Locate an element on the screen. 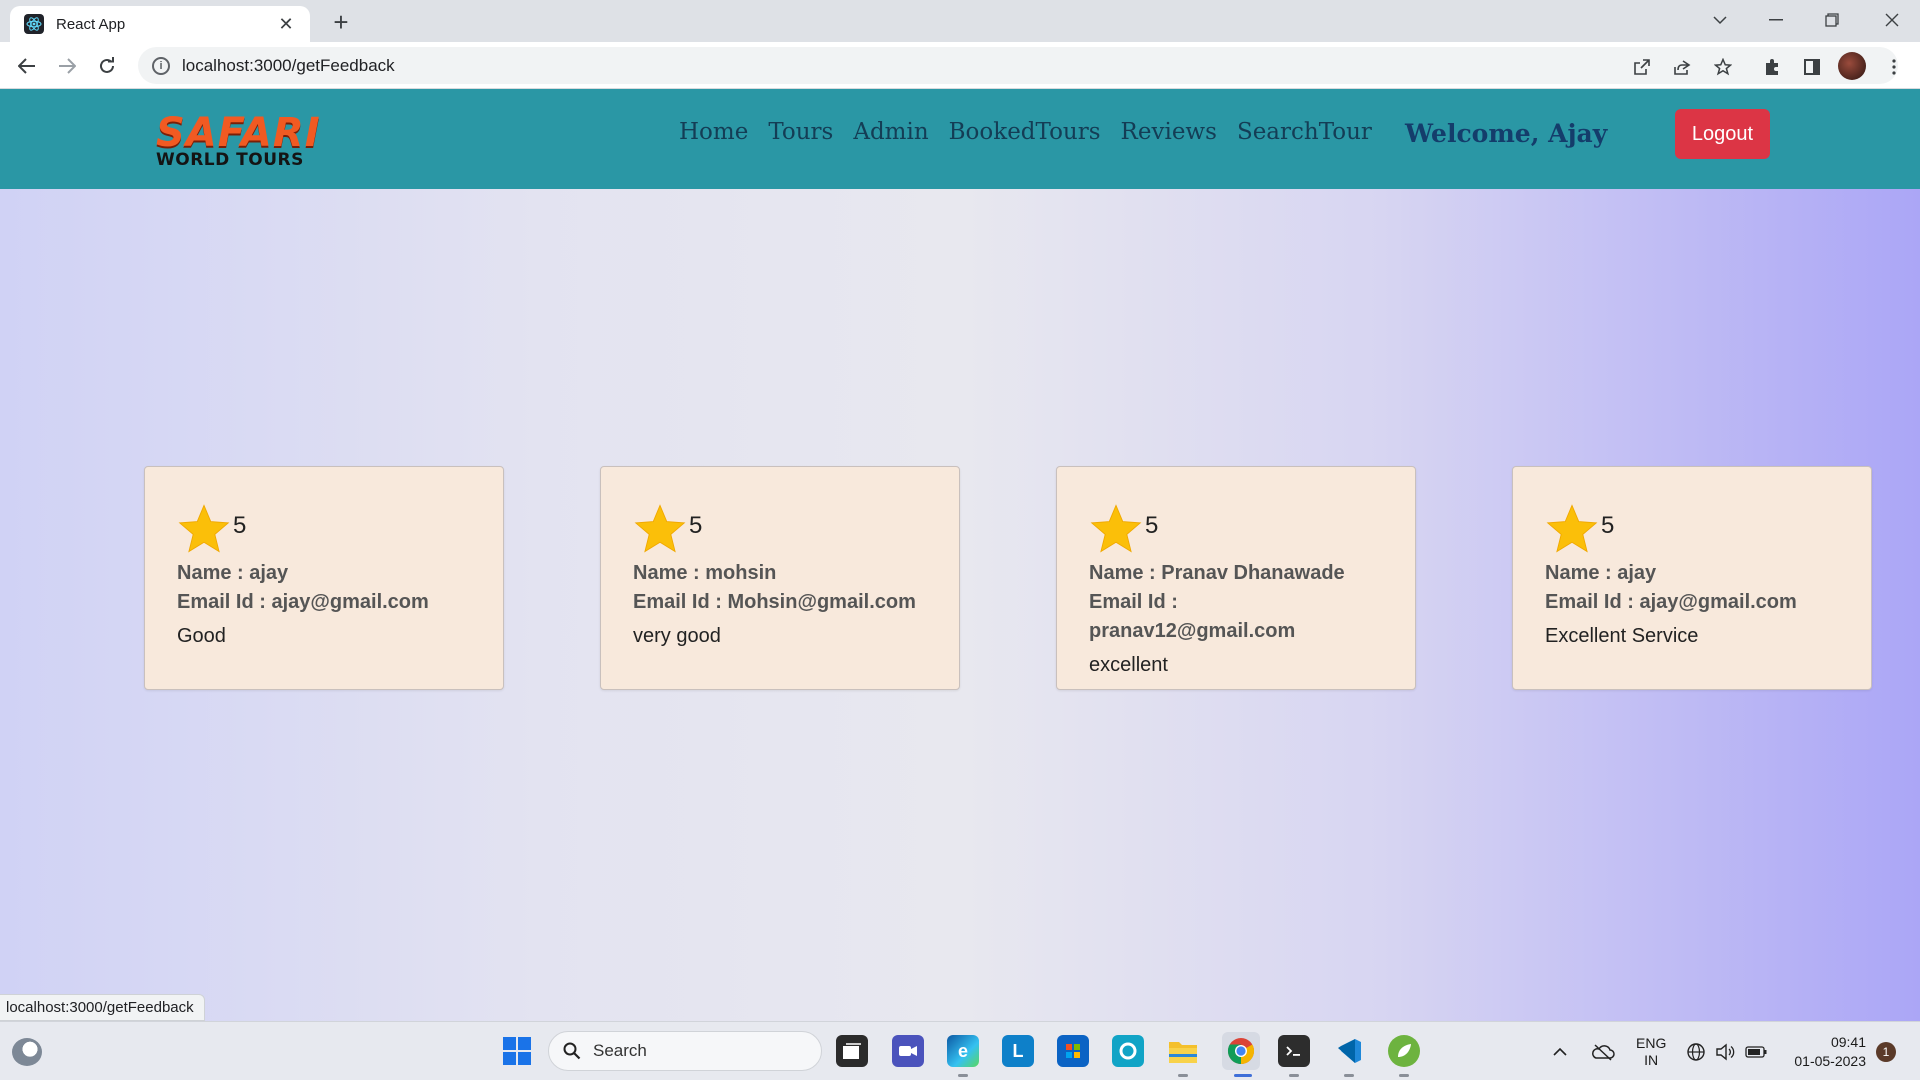  microsoft-store-icon is located at coordinates (1073, 1051).